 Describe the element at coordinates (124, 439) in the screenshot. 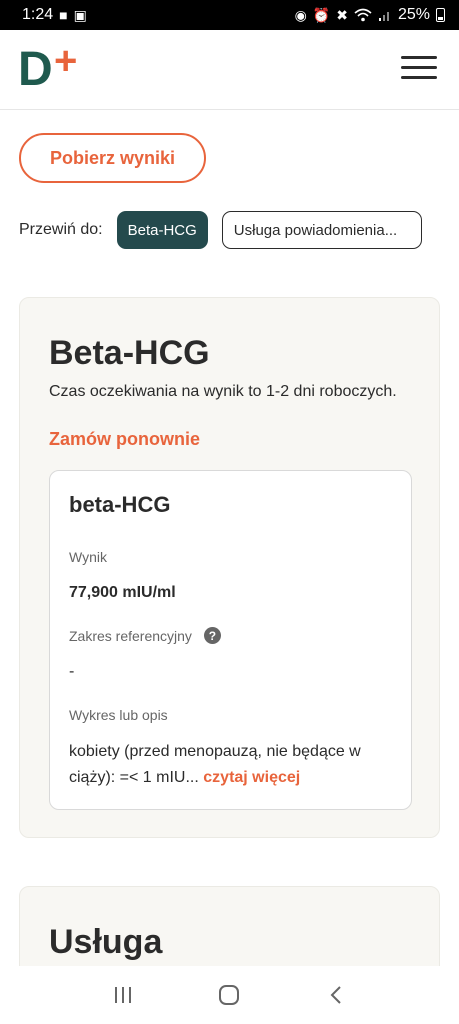

I see `reorder-link: Zamów ponownie` at that location.